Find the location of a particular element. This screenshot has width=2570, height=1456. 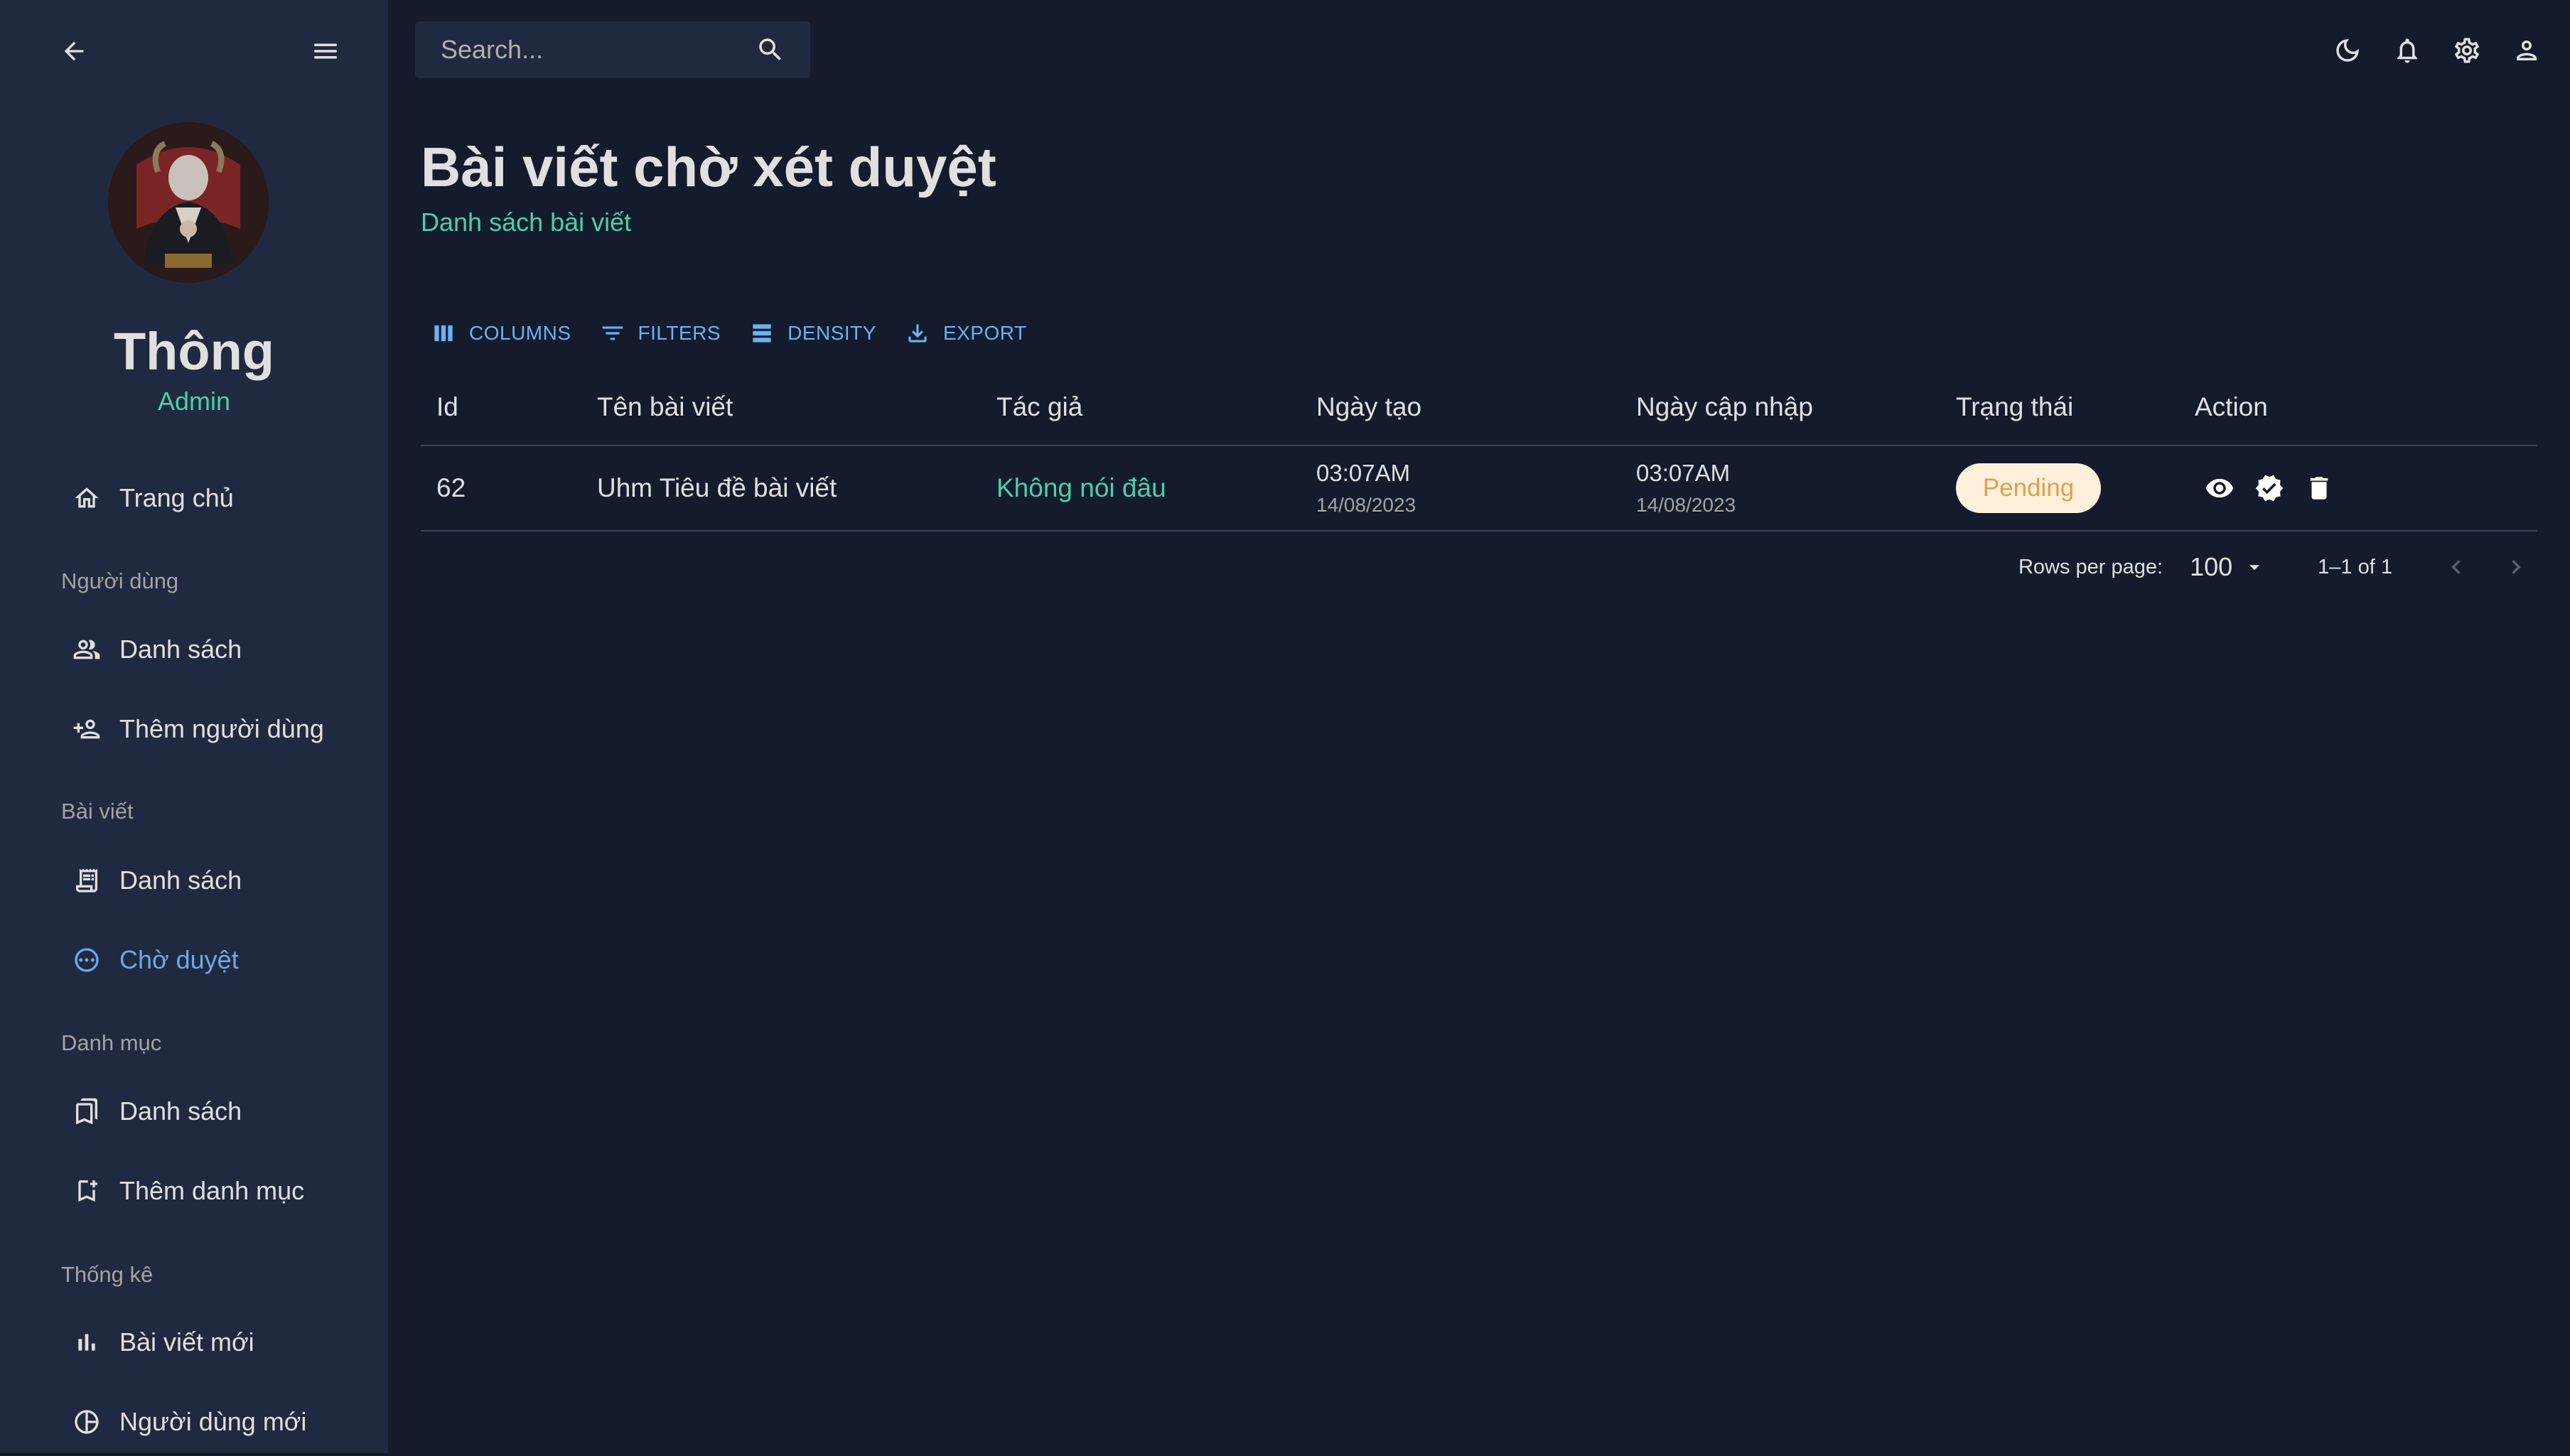

status-badge: Pending is located at coordinates (2028, 488).